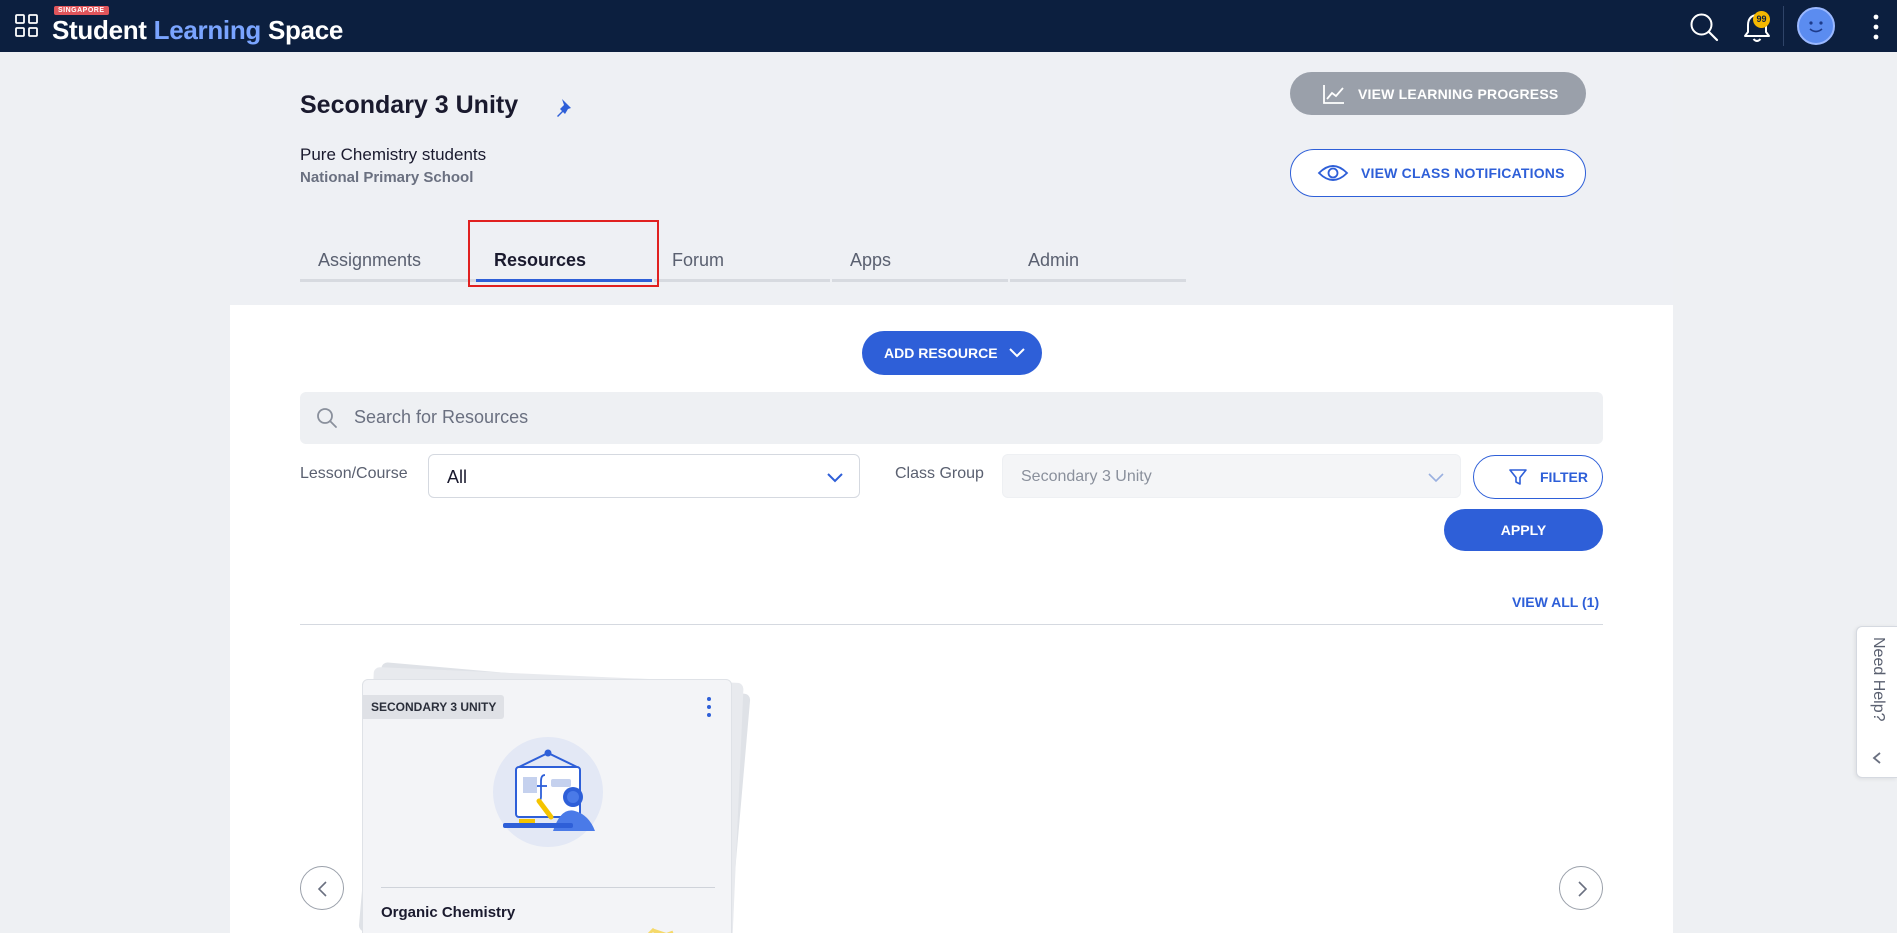 This screenshot has width=1897, height=933. Describe the element at coordinates (548, 887) in the screenshot. I see `card-divider` at that location.